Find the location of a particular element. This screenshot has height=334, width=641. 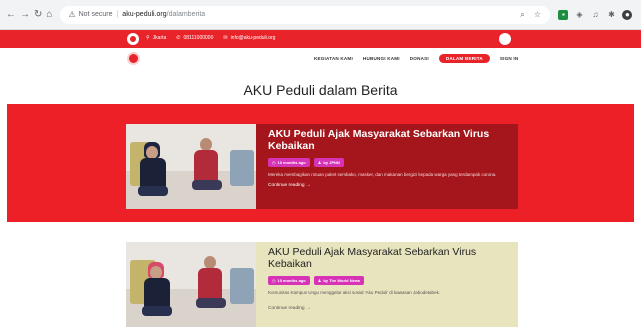

author-badge: ♟ by The World News is located at coordinates (339, 280).